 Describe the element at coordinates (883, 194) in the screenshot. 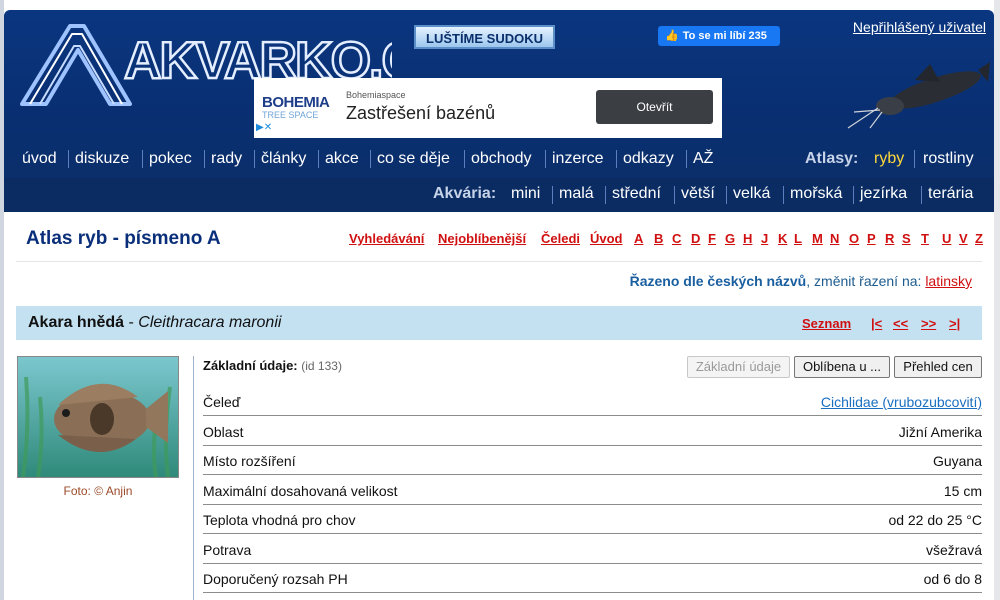

I see `aquarium-item-6: jezírka` at that location.